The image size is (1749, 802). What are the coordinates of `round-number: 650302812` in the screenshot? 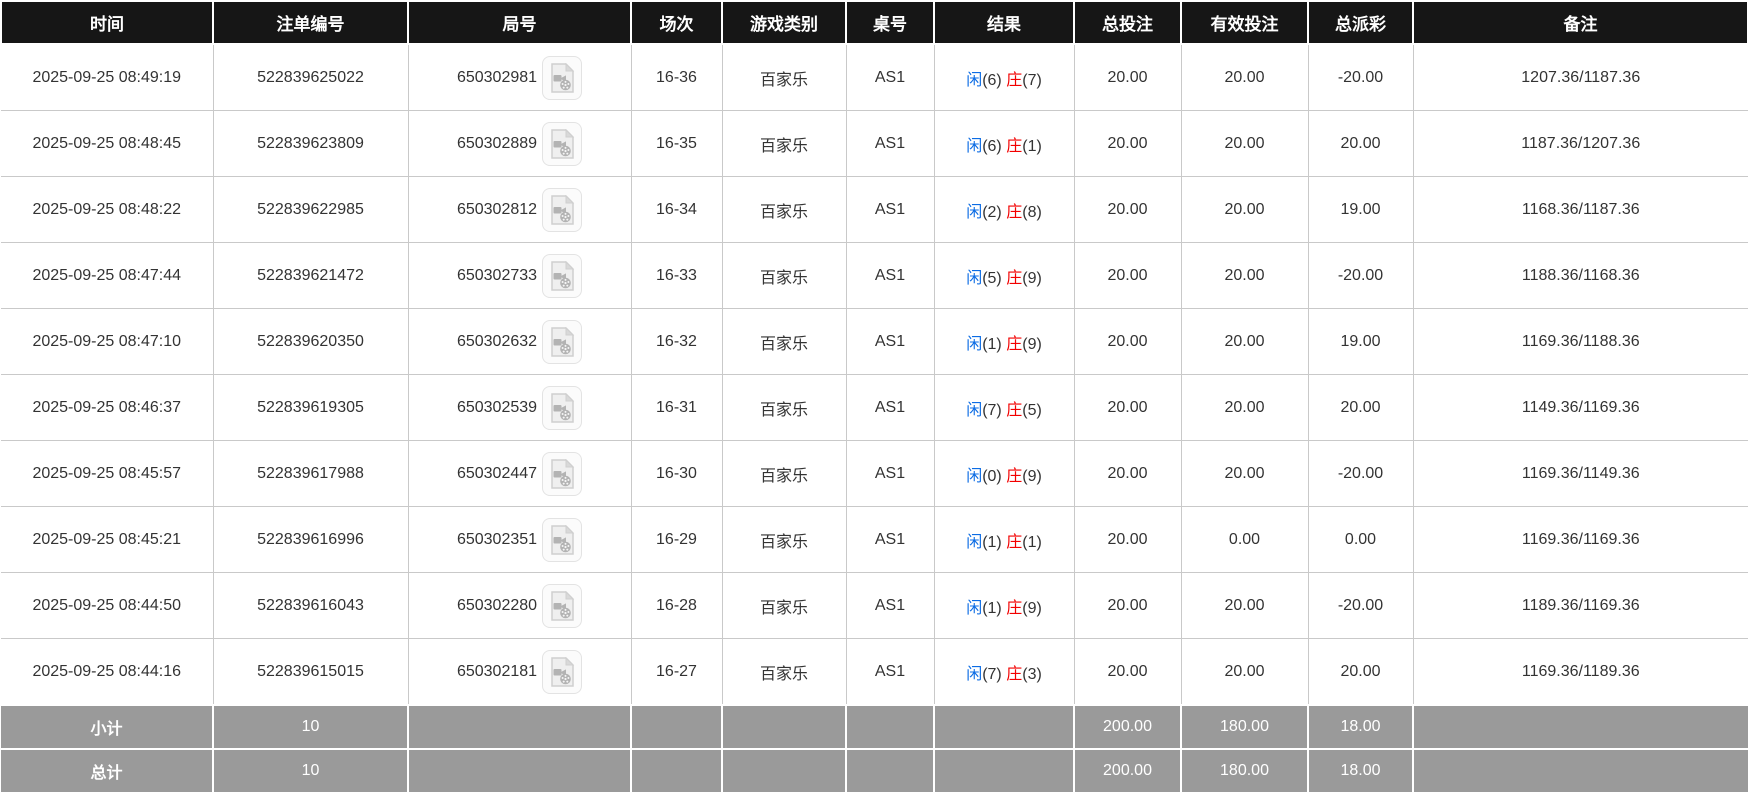 It's located at (497, 209).